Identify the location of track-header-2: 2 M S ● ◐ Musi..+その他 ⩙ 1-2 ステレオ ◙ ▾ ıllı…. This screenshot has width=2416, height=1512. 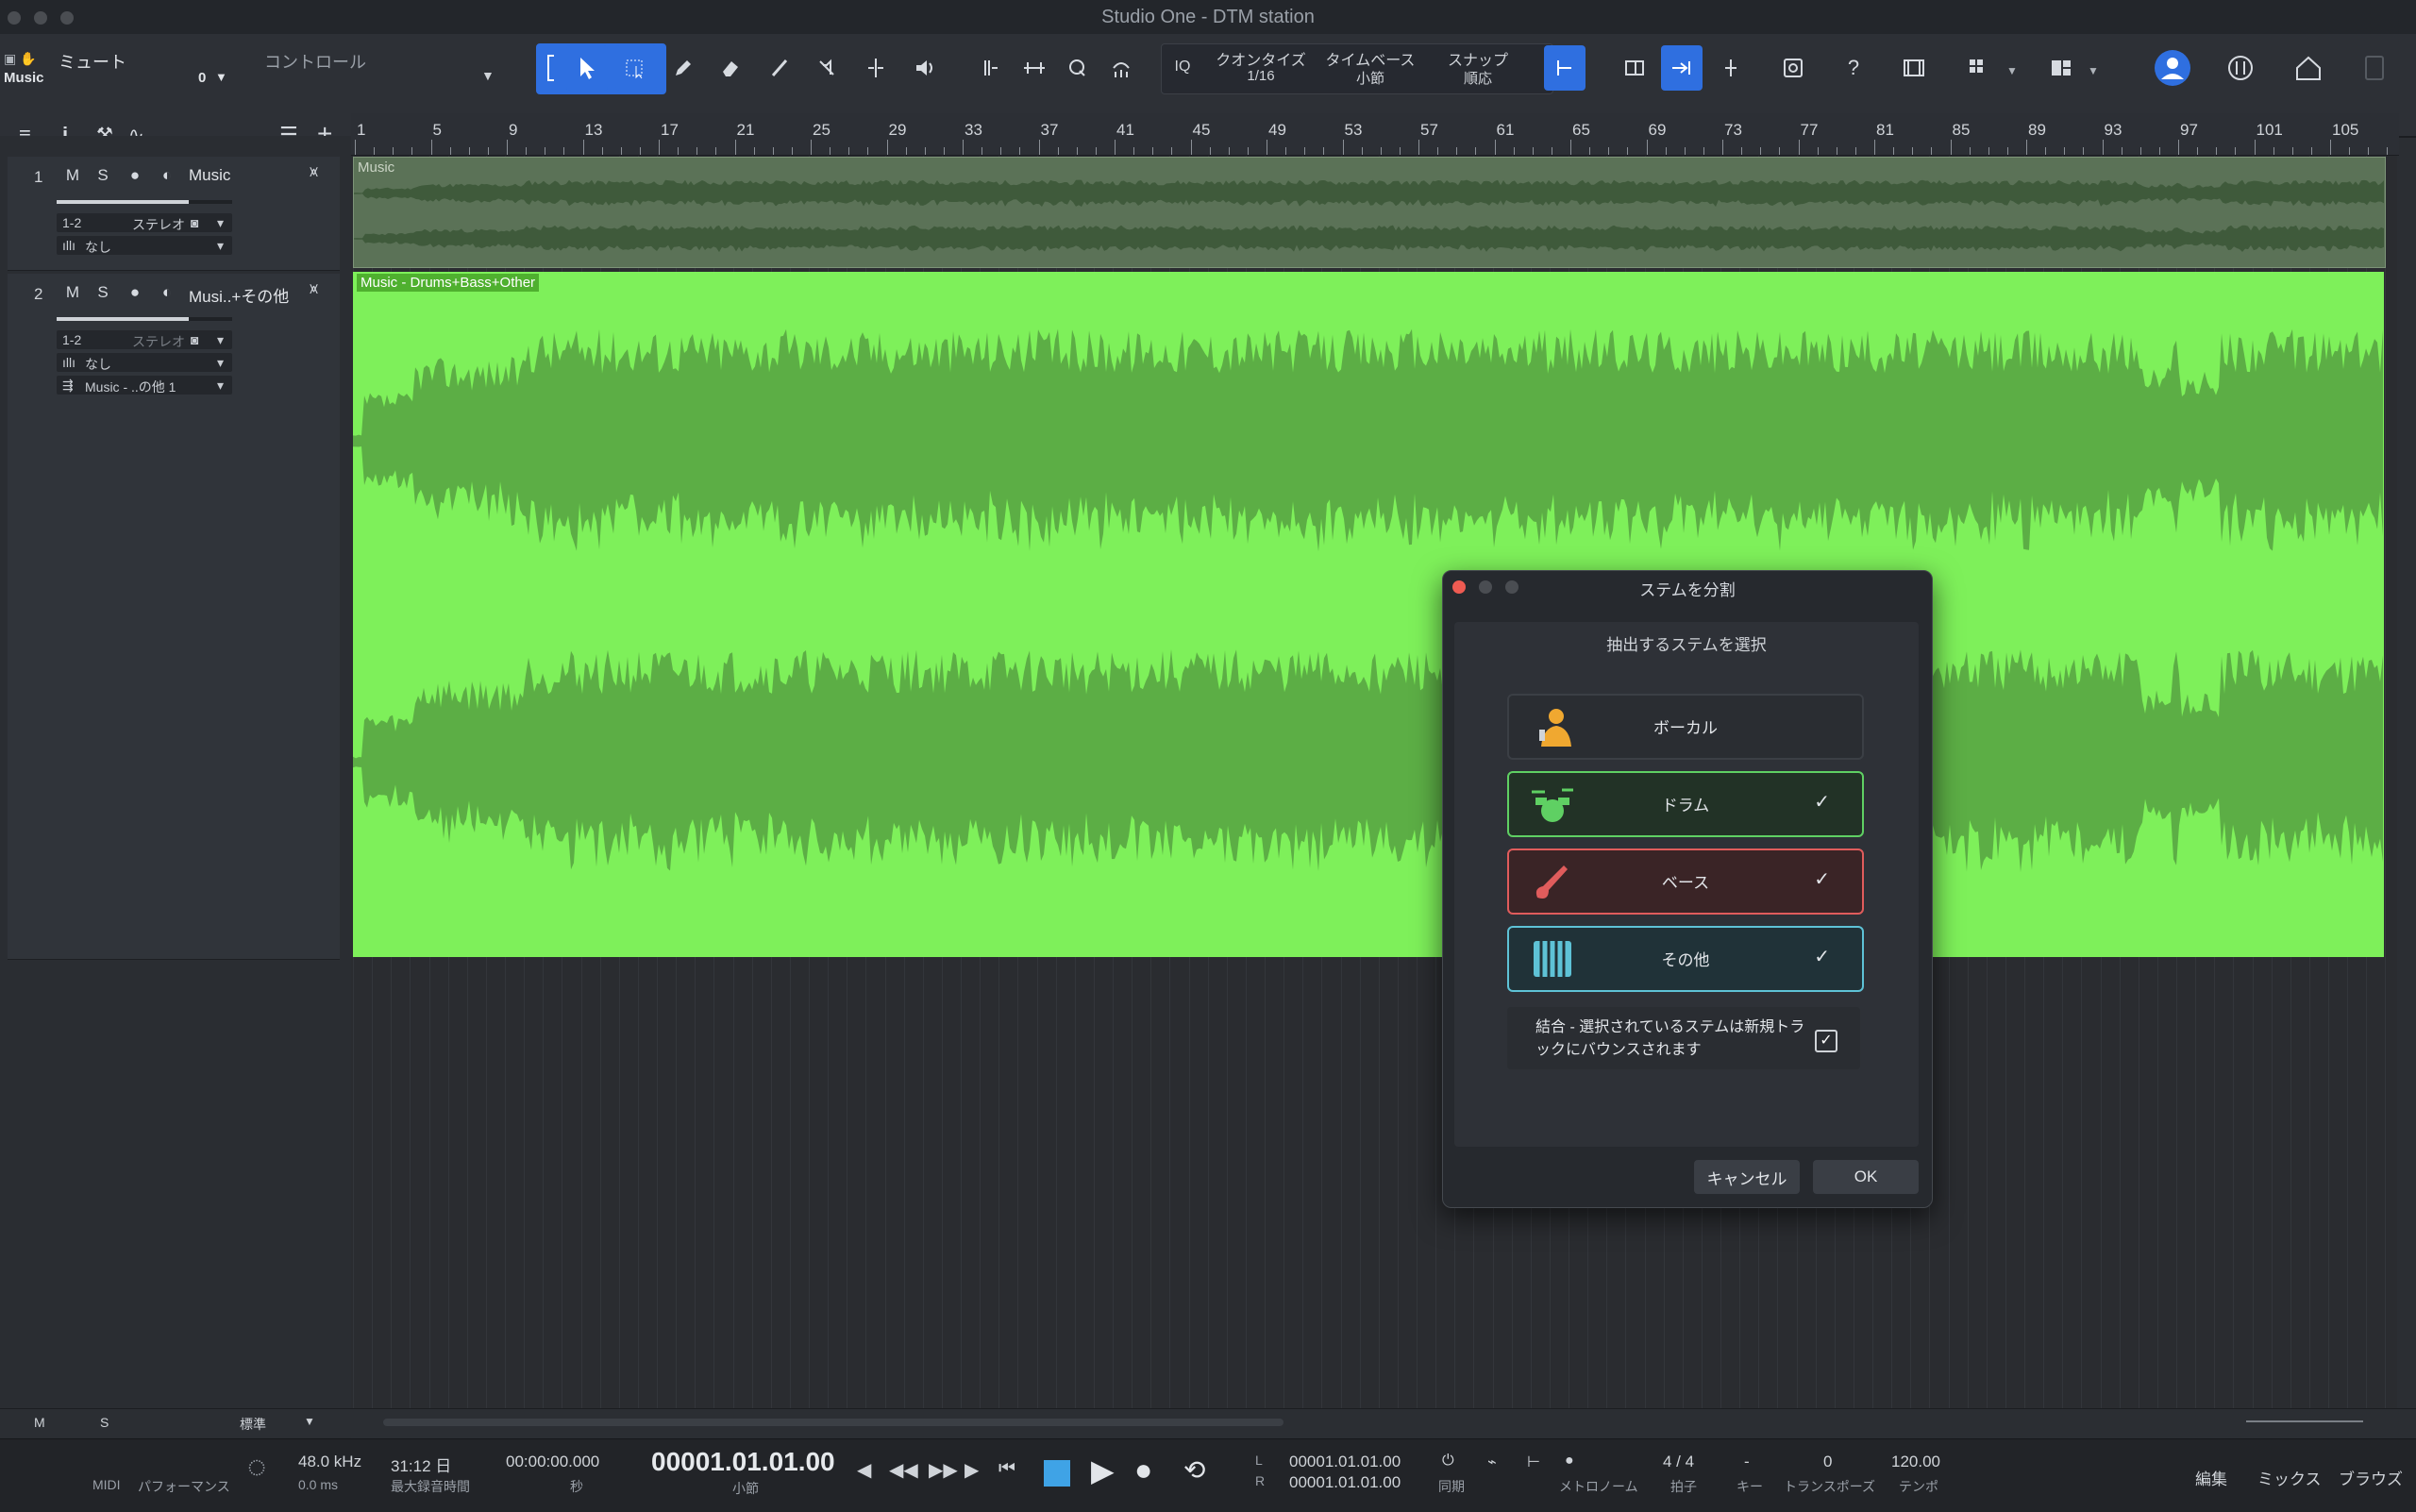
(174, 617).